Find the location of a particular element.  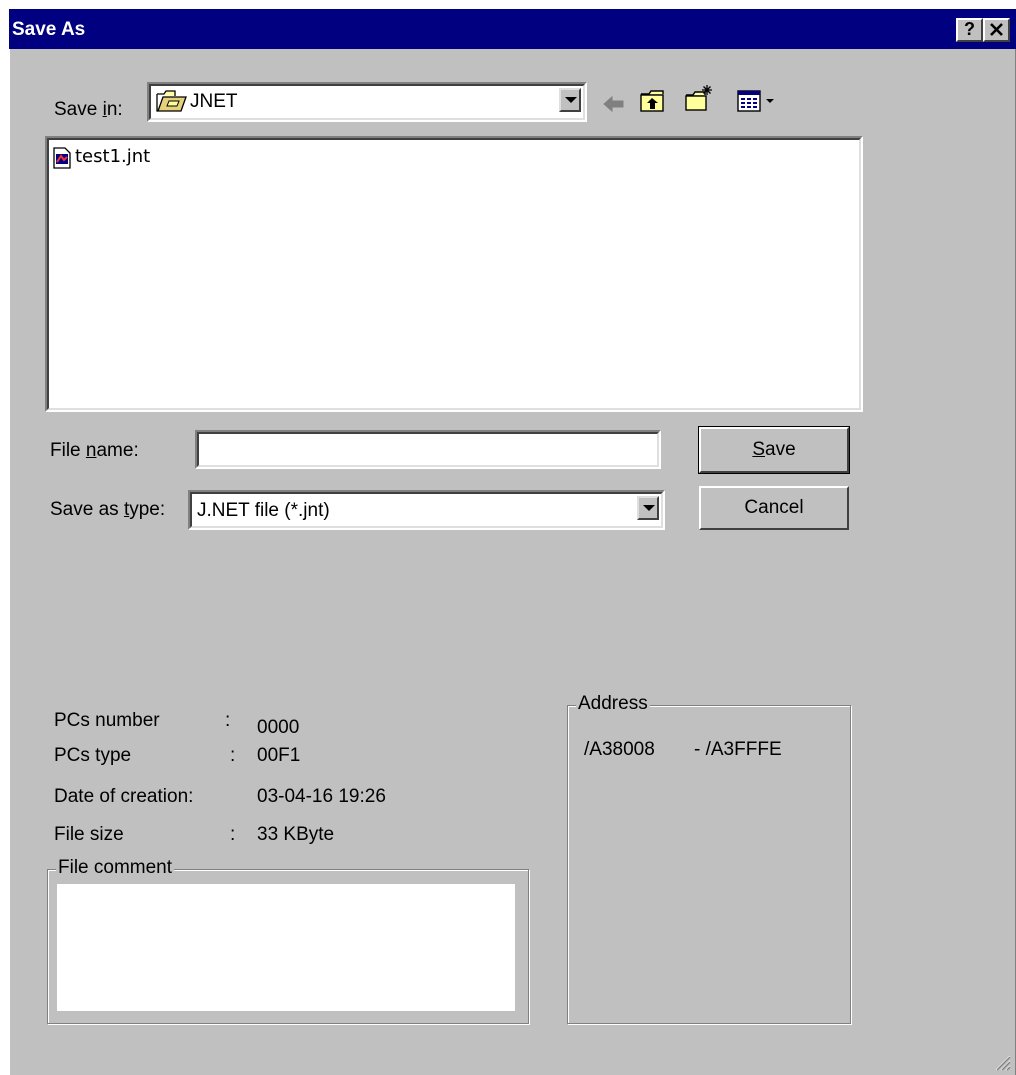

back-arrow-icon is located at coordinates (614, 104).